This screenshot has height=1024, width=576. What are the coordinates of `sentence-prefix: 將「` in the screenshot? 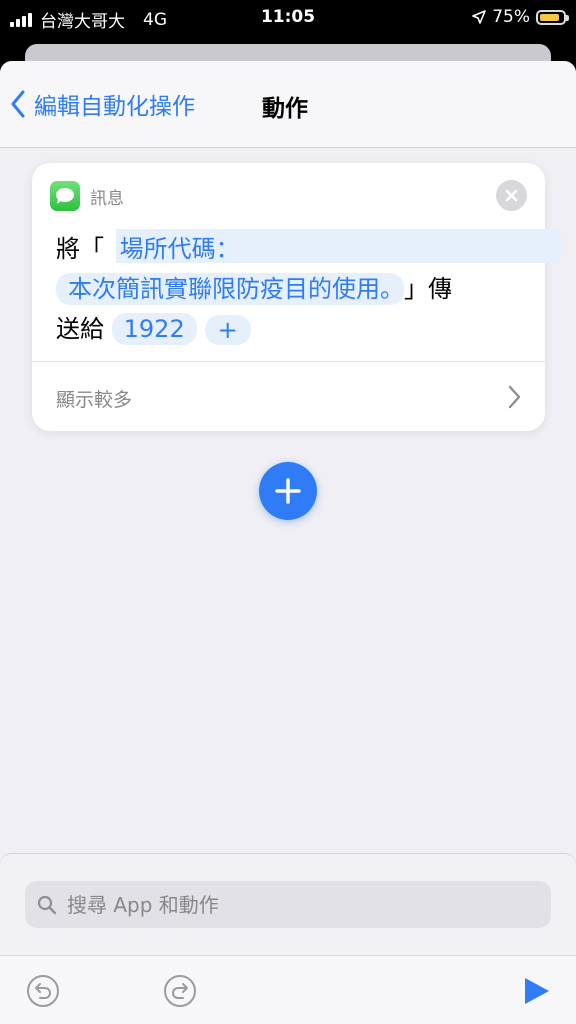 It's located at (80, 249).